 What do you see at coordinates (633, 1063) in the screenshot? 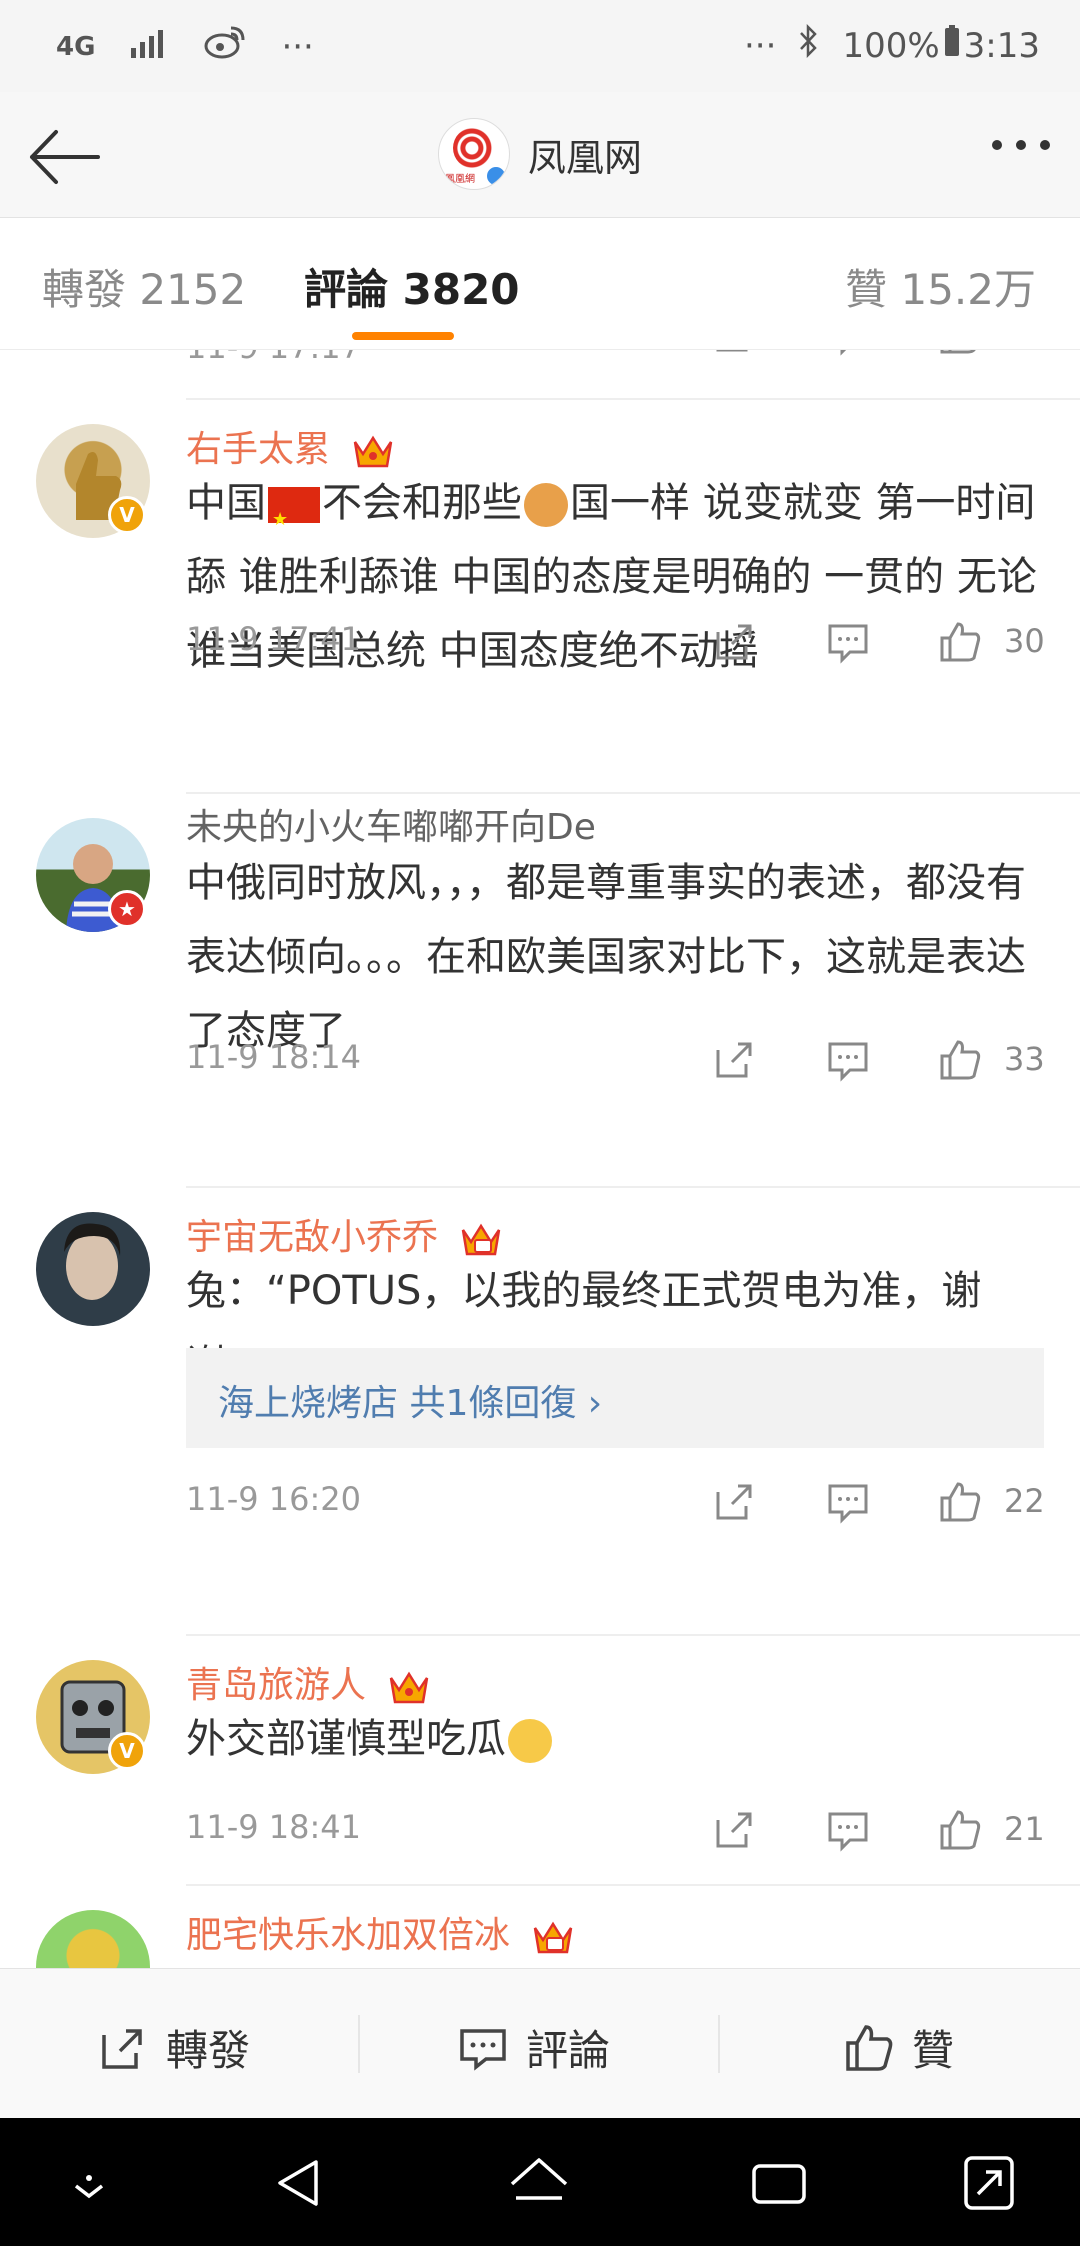
I see `comment-meta: 11-9 18:14 33` at bounding box center [633, 1063].